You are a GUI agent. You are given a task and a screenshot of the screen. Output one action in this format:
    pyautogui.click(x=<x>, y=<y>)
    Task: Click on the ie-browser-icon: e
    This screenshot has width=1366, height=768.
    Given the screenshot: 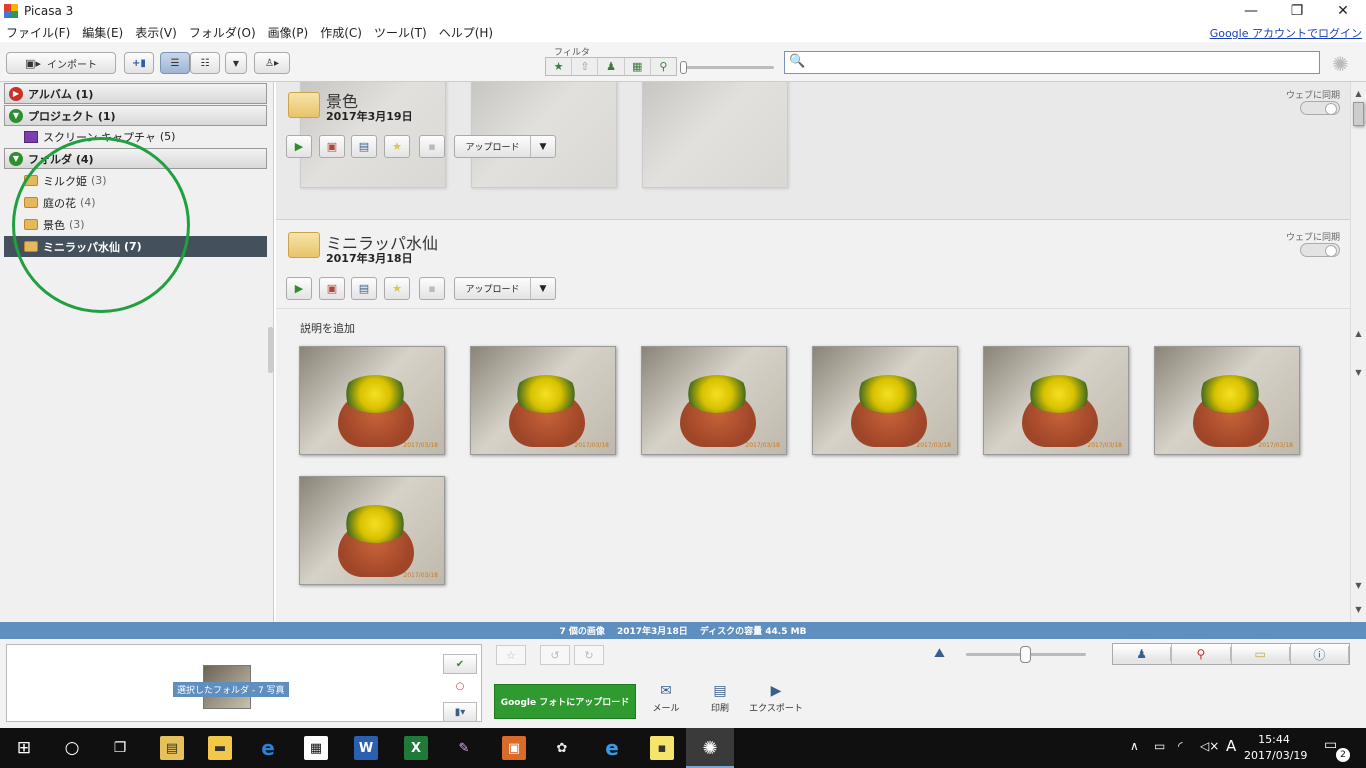 What is the action you would take?
    pyautogui.click(x=612, y=748)
    